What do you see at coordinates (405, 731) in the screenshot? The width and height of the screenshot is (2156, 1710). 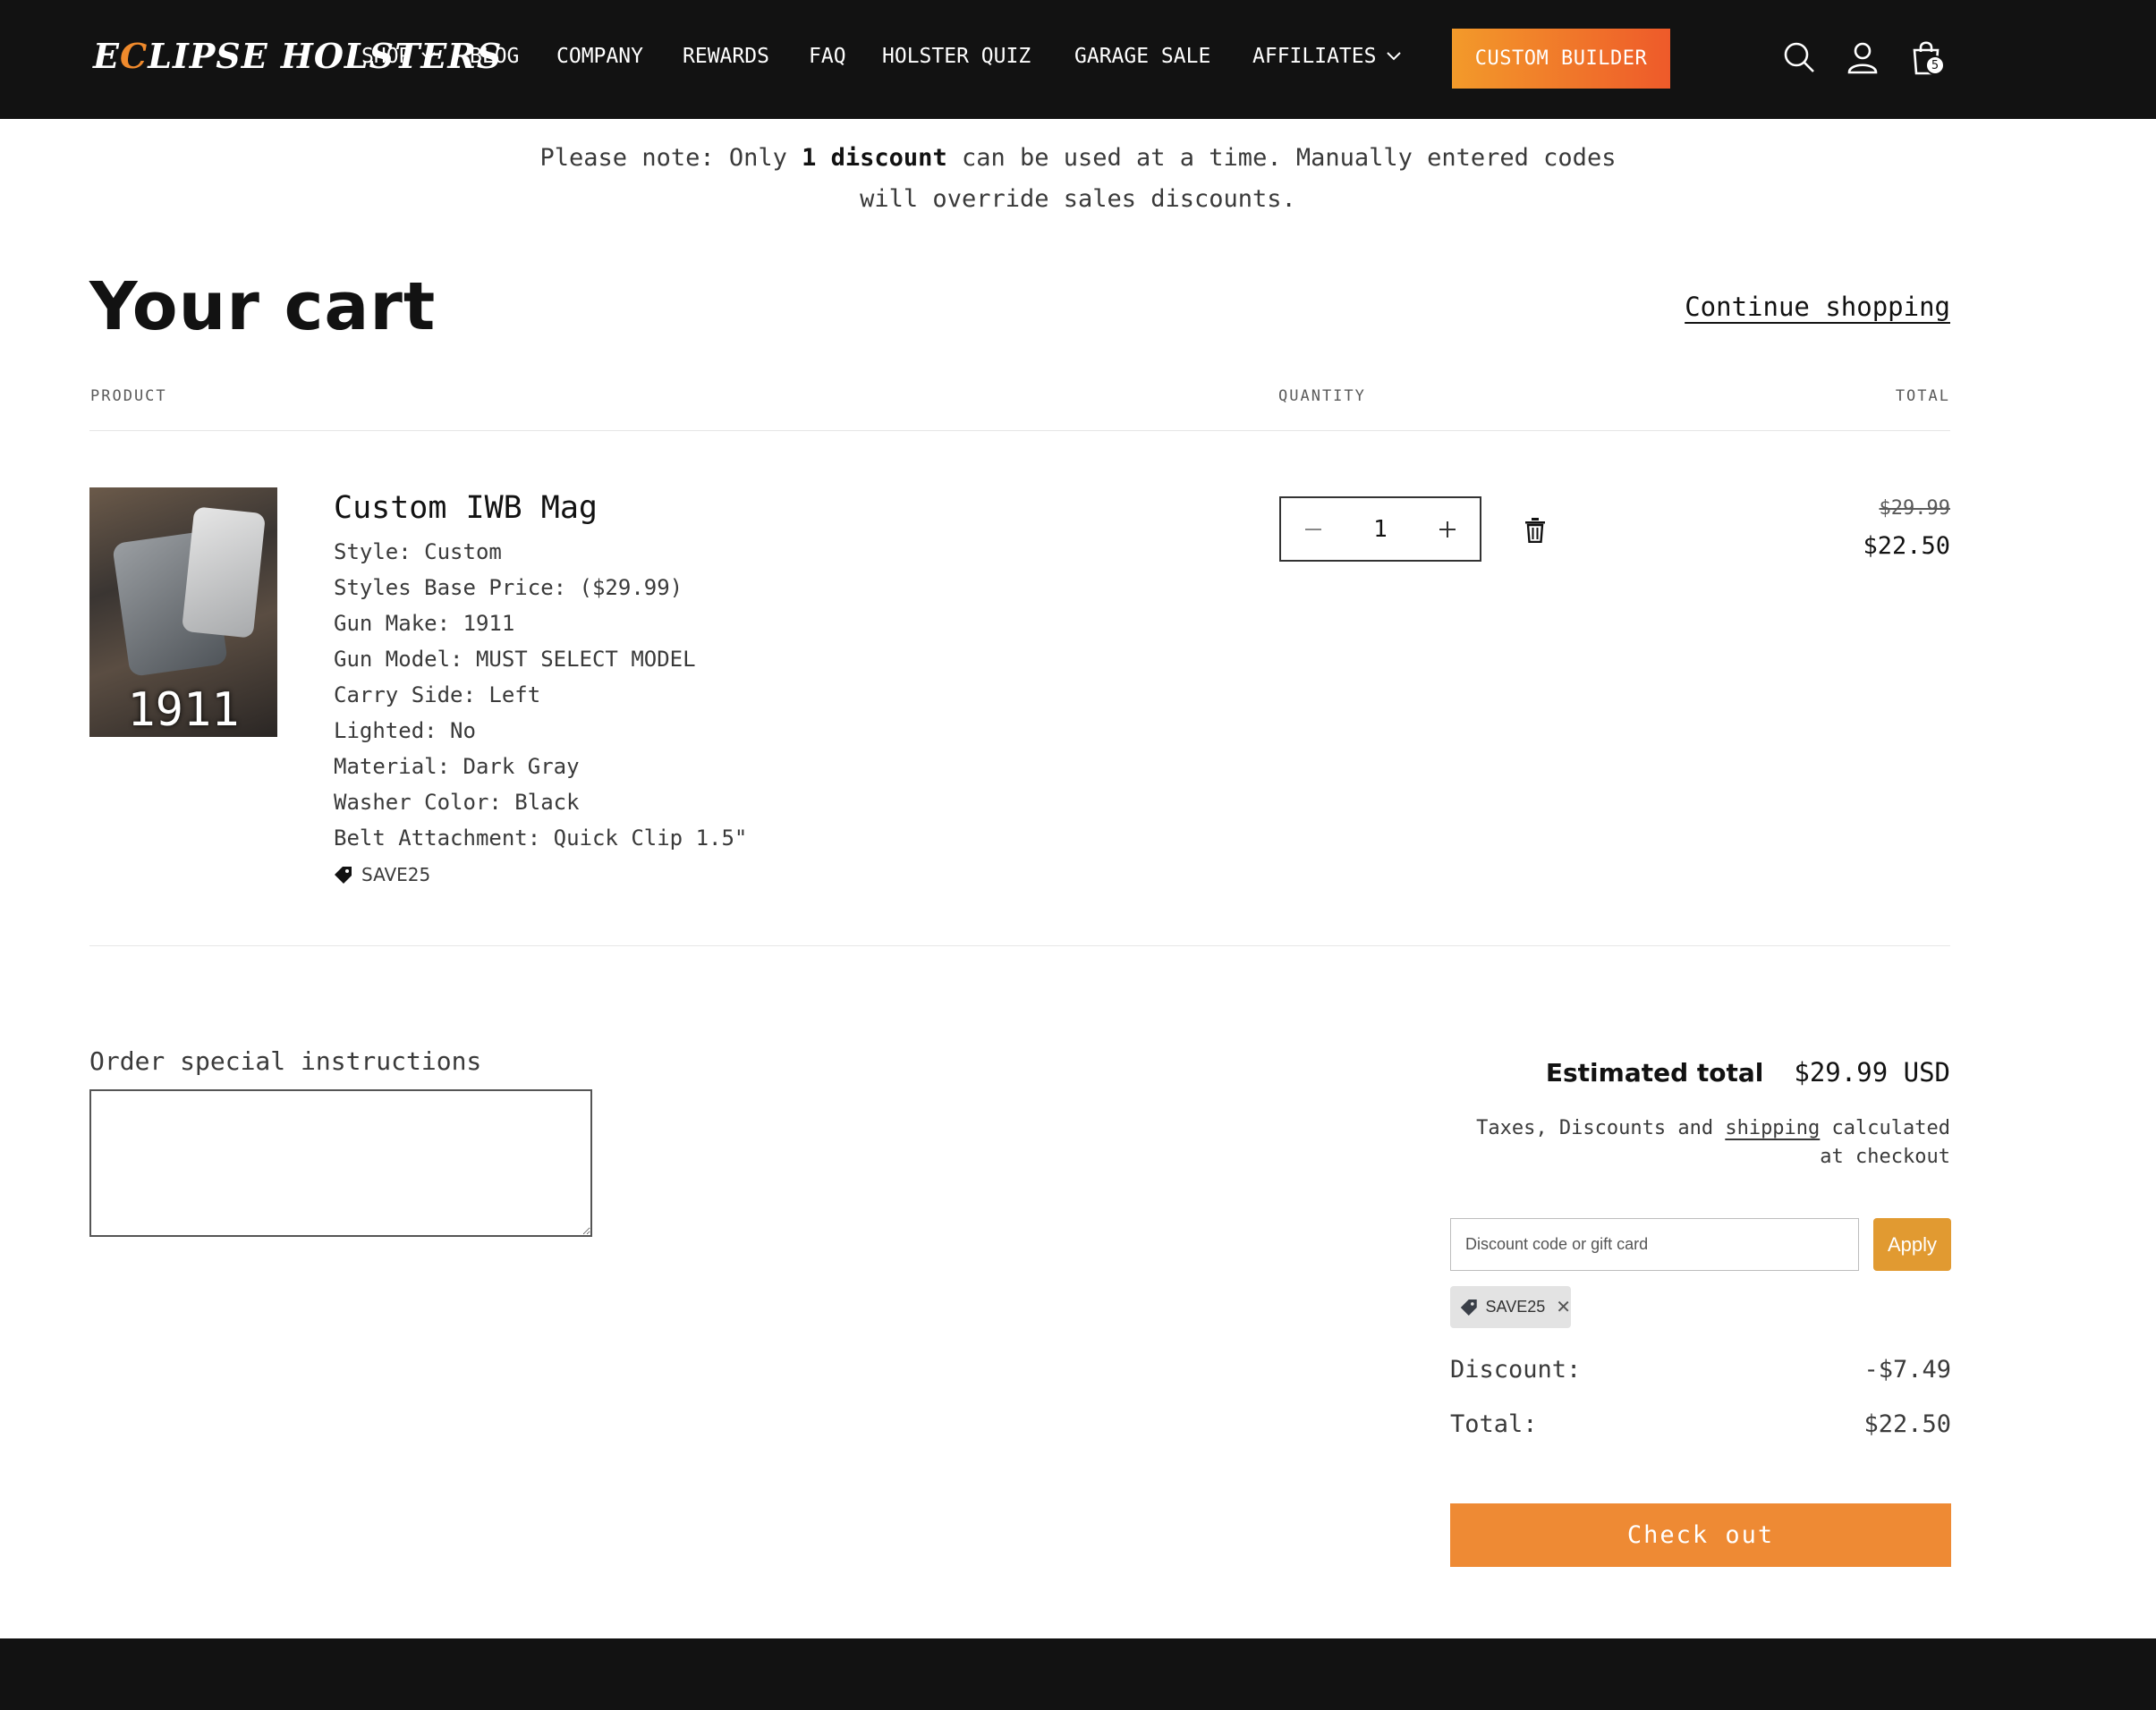 I see `product-property: Lighted: No` at bounding box center [405, 731].